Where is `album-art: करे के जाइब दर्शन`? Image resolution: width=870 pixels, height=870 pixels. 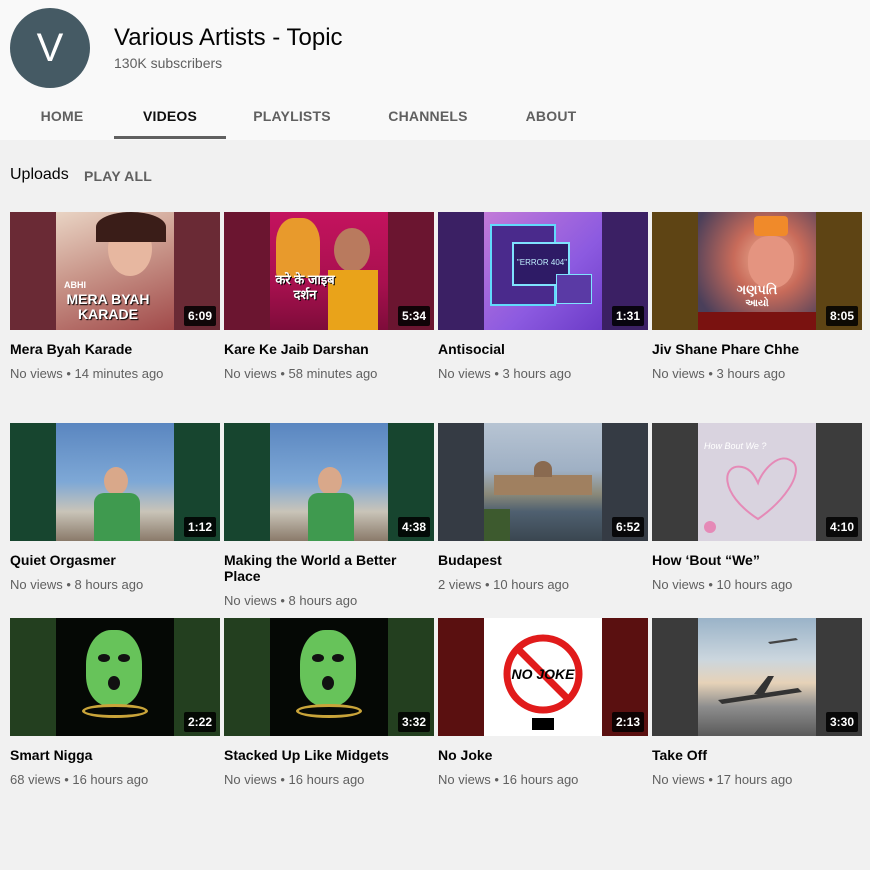 album-art: करे के जाइब दर्शन is located at coordinates (329, 271).